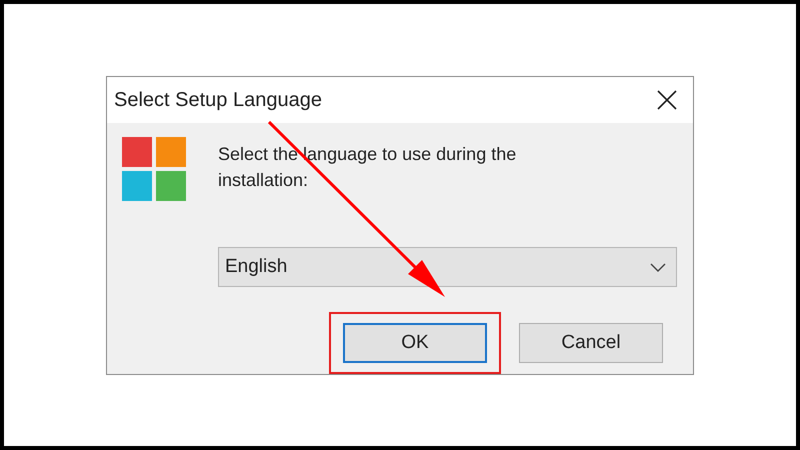  Describe the element at coordinates (447, 267) in the screenshot. I see `language-dropdown: English` at that location.